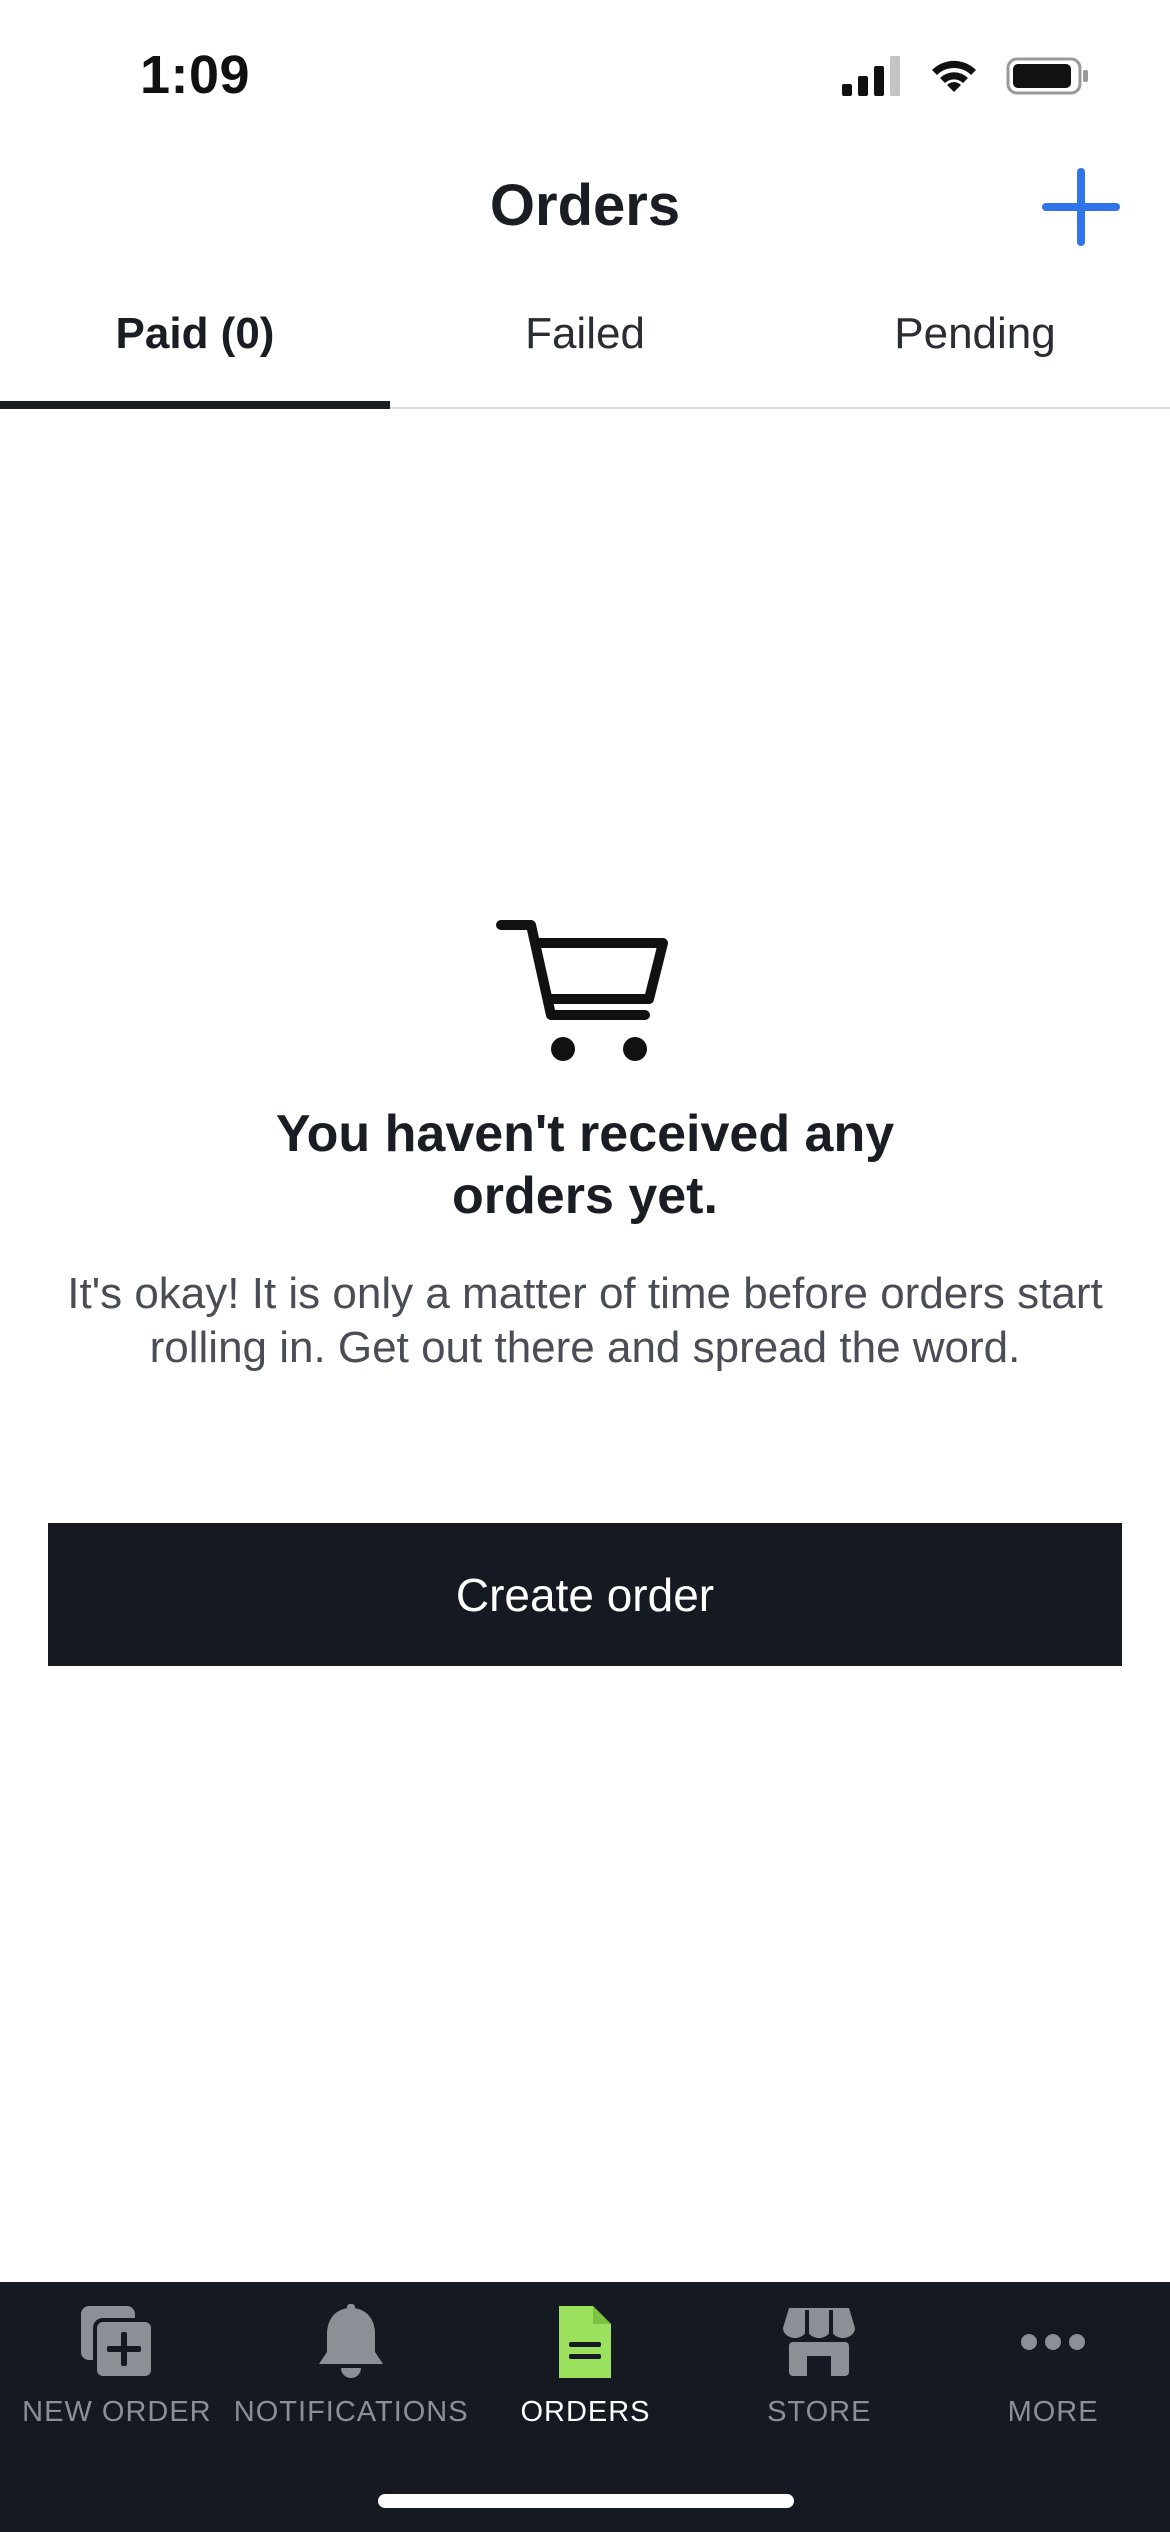 The width and height of the screenshot is (1170, 2532). I want to click on tab-pending-label: Pending, so click(975, 333).